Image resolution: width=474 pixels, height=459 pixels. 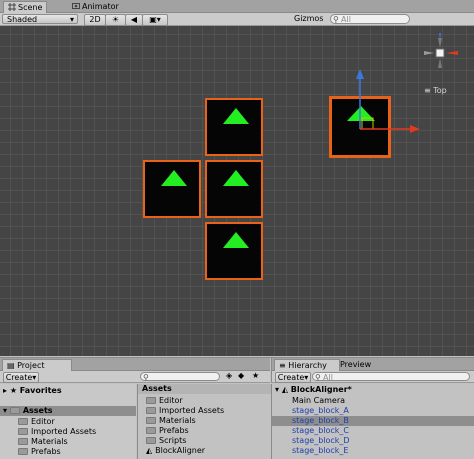 What do you see at coordinates (282, 365) in the screenshot?
I see `hierarchy-icon: ≡` at bounding box center [282, 365].